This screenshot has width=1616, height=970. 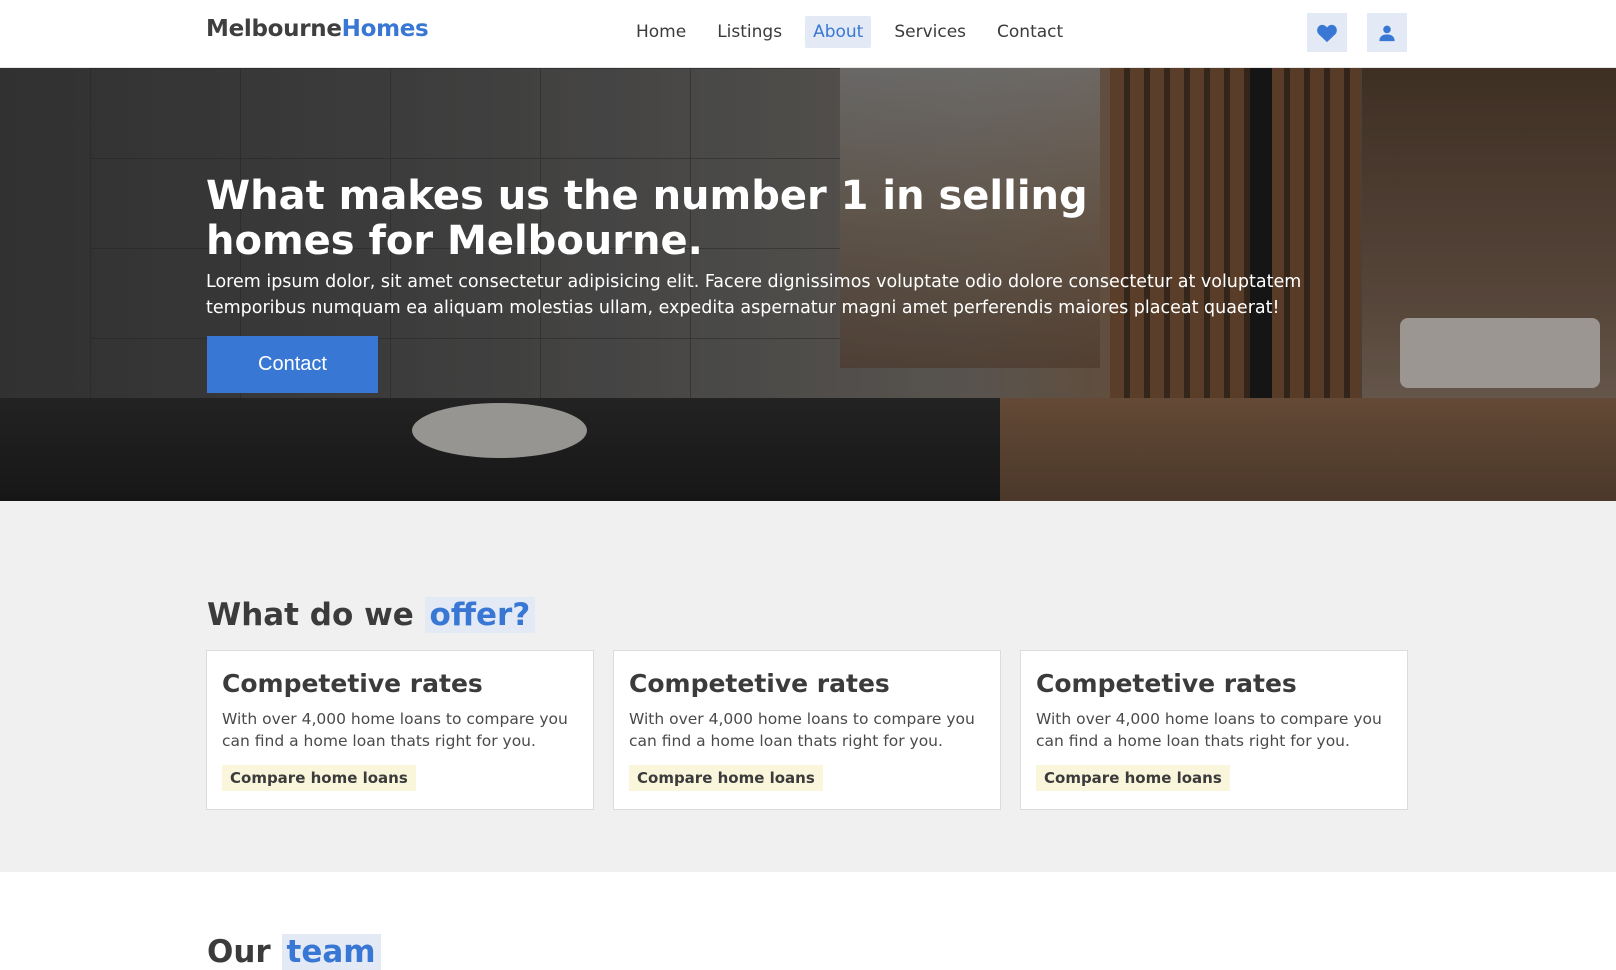 I want to click on nav-links: Home Listings About Services Contact, so click(x=849, y=32).